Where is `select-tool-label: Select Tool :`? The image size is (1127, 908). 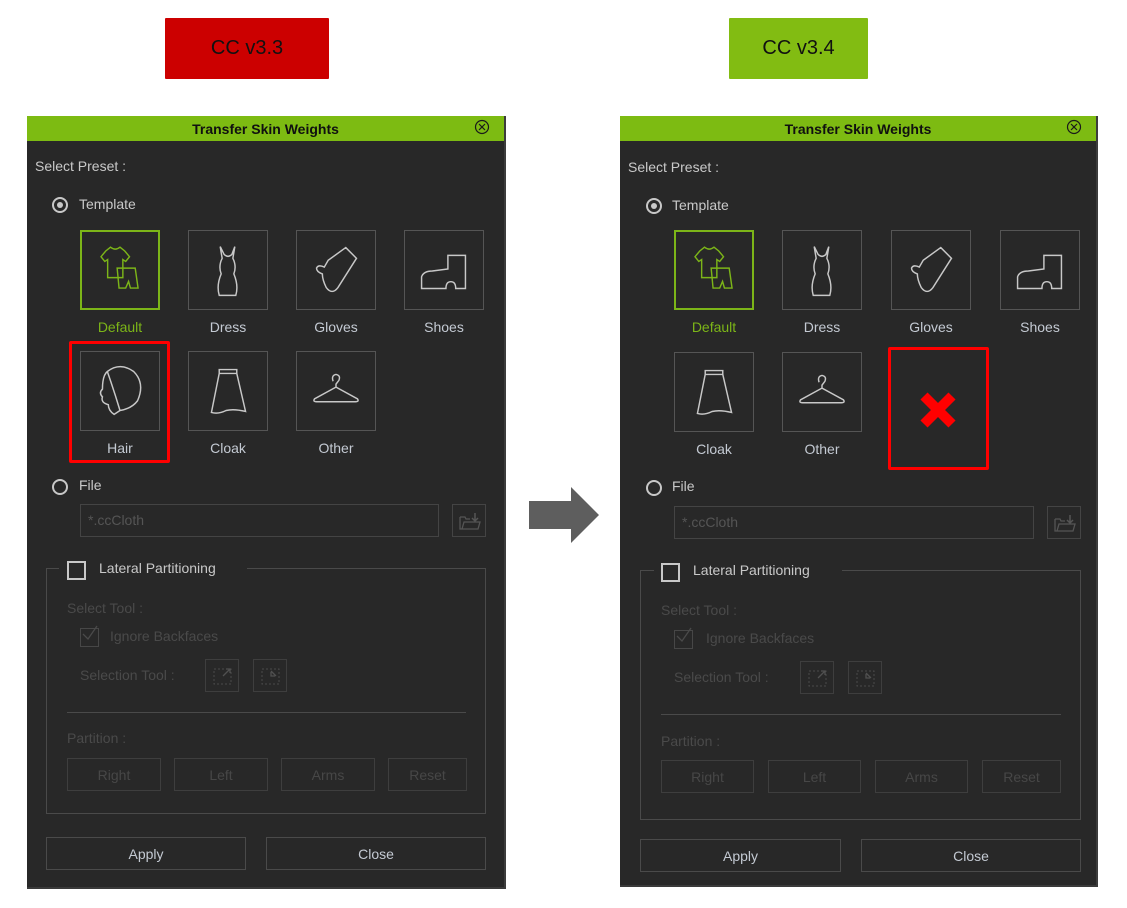 select-tool-label: Select Tool : is located at coordinates (105, 608).